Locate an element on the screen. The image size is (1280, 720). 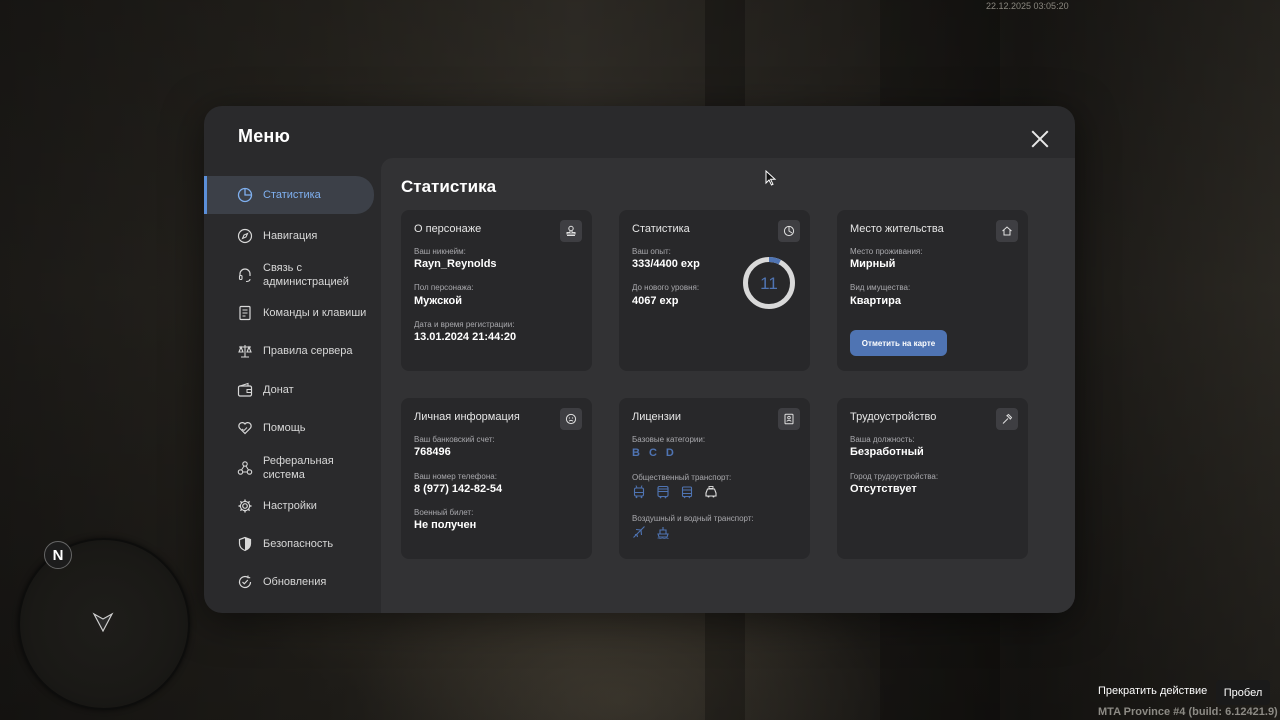
public-transport-icons is located at coordinates (675, 492).